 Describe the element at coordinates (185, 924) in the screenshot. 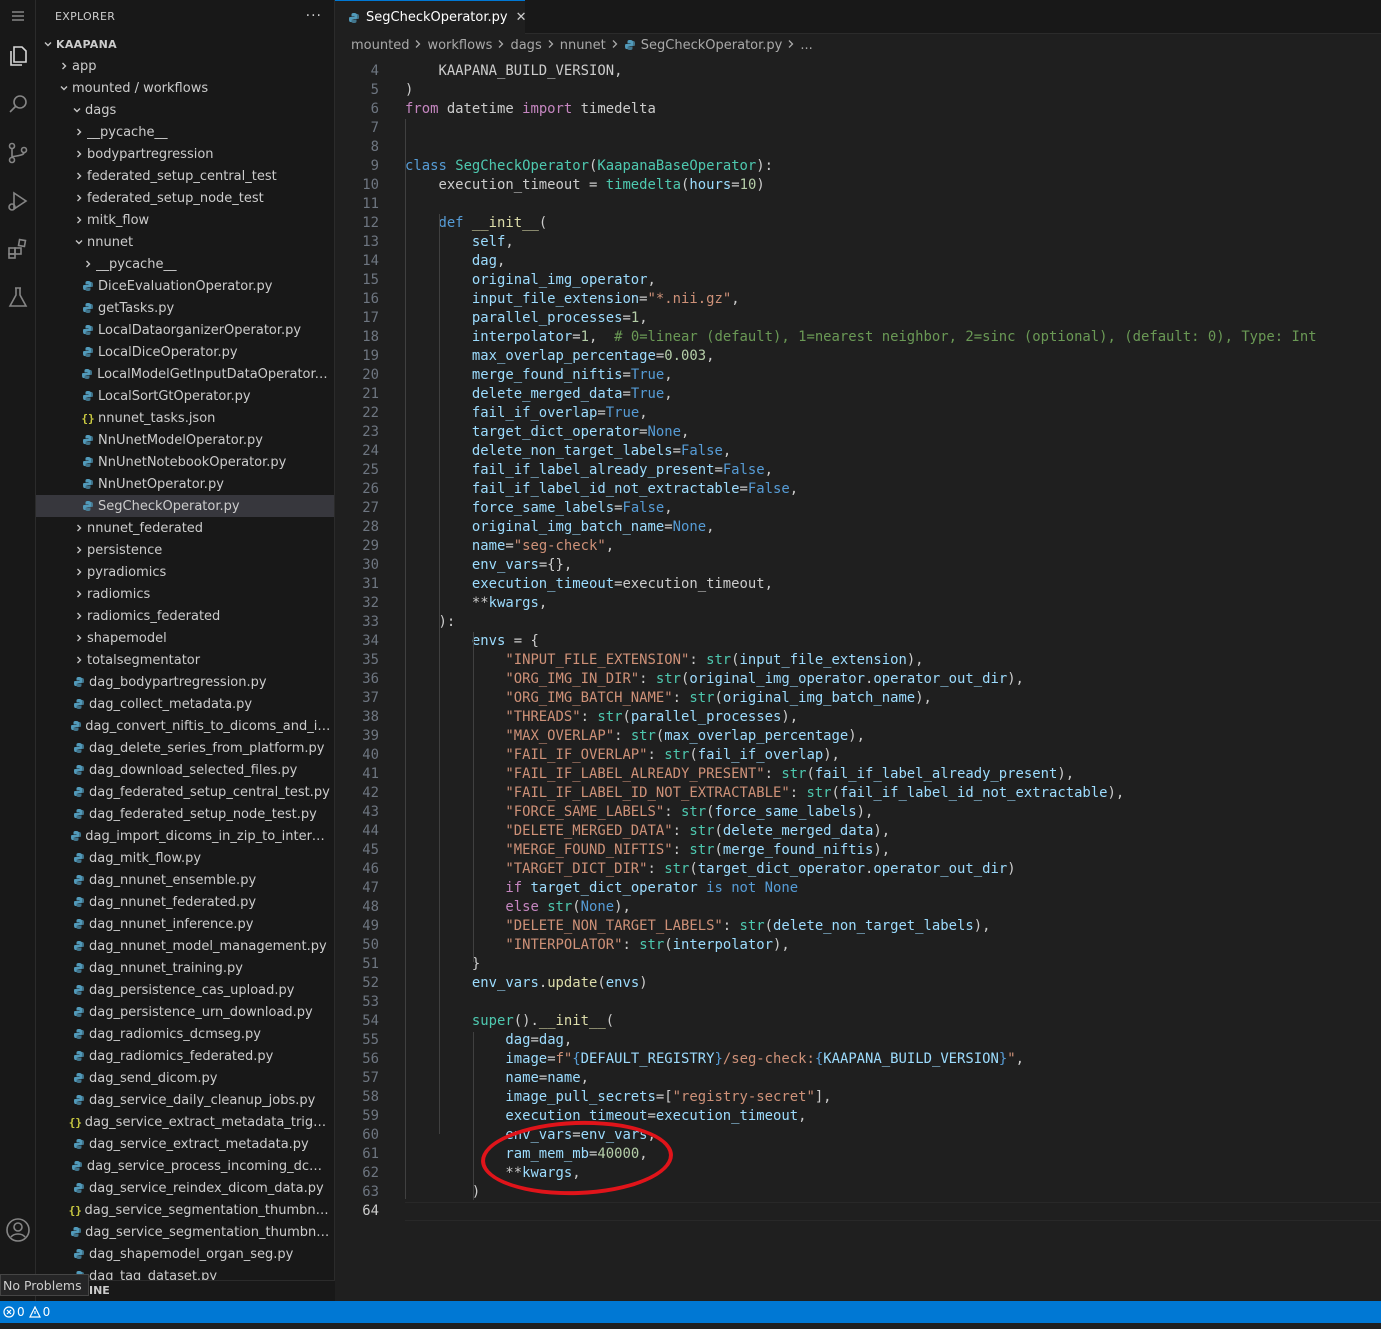

I see `tree-file: dag_nnunet_inference.py` at that location.